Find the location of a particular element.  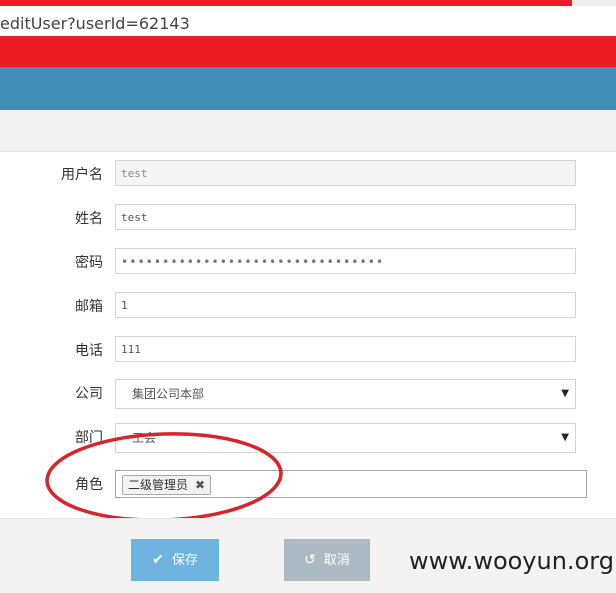

address-bar: editUser?userId=62143 is located at coordinates (308, 21).